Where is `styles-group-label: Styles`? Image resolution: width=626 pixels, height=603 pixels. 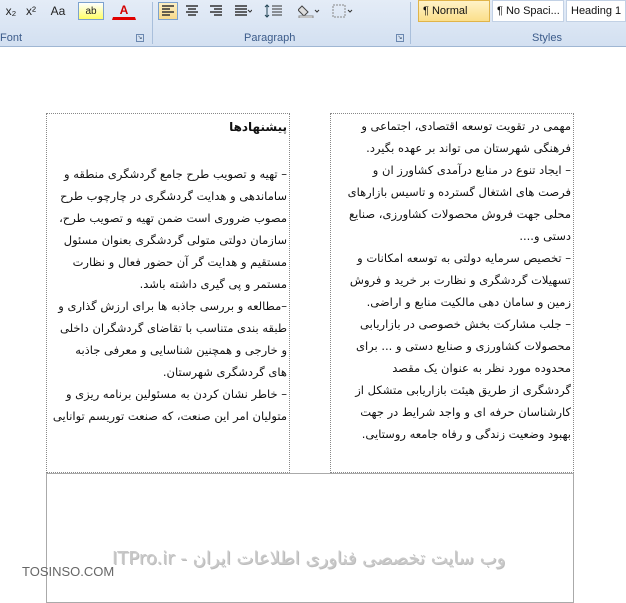
styles-group-label: Styles is located at coordinates (547, 38).